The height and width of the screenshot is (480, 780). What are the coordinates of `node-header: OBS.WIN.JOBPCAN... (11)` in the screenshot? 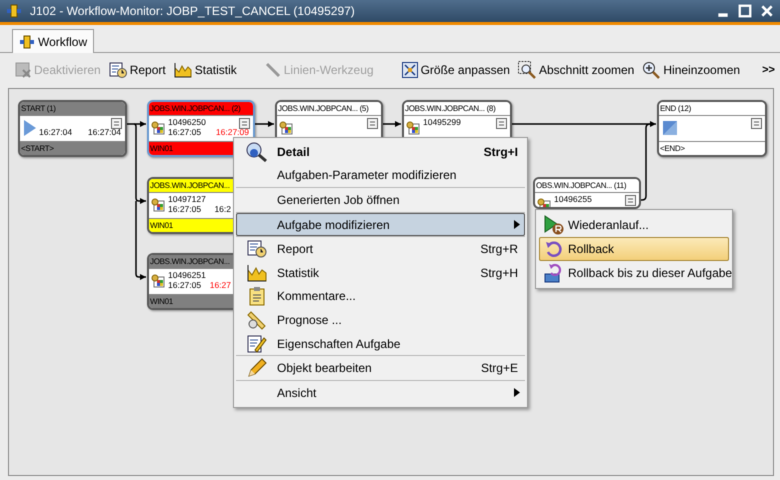 It's located at (587, 186).